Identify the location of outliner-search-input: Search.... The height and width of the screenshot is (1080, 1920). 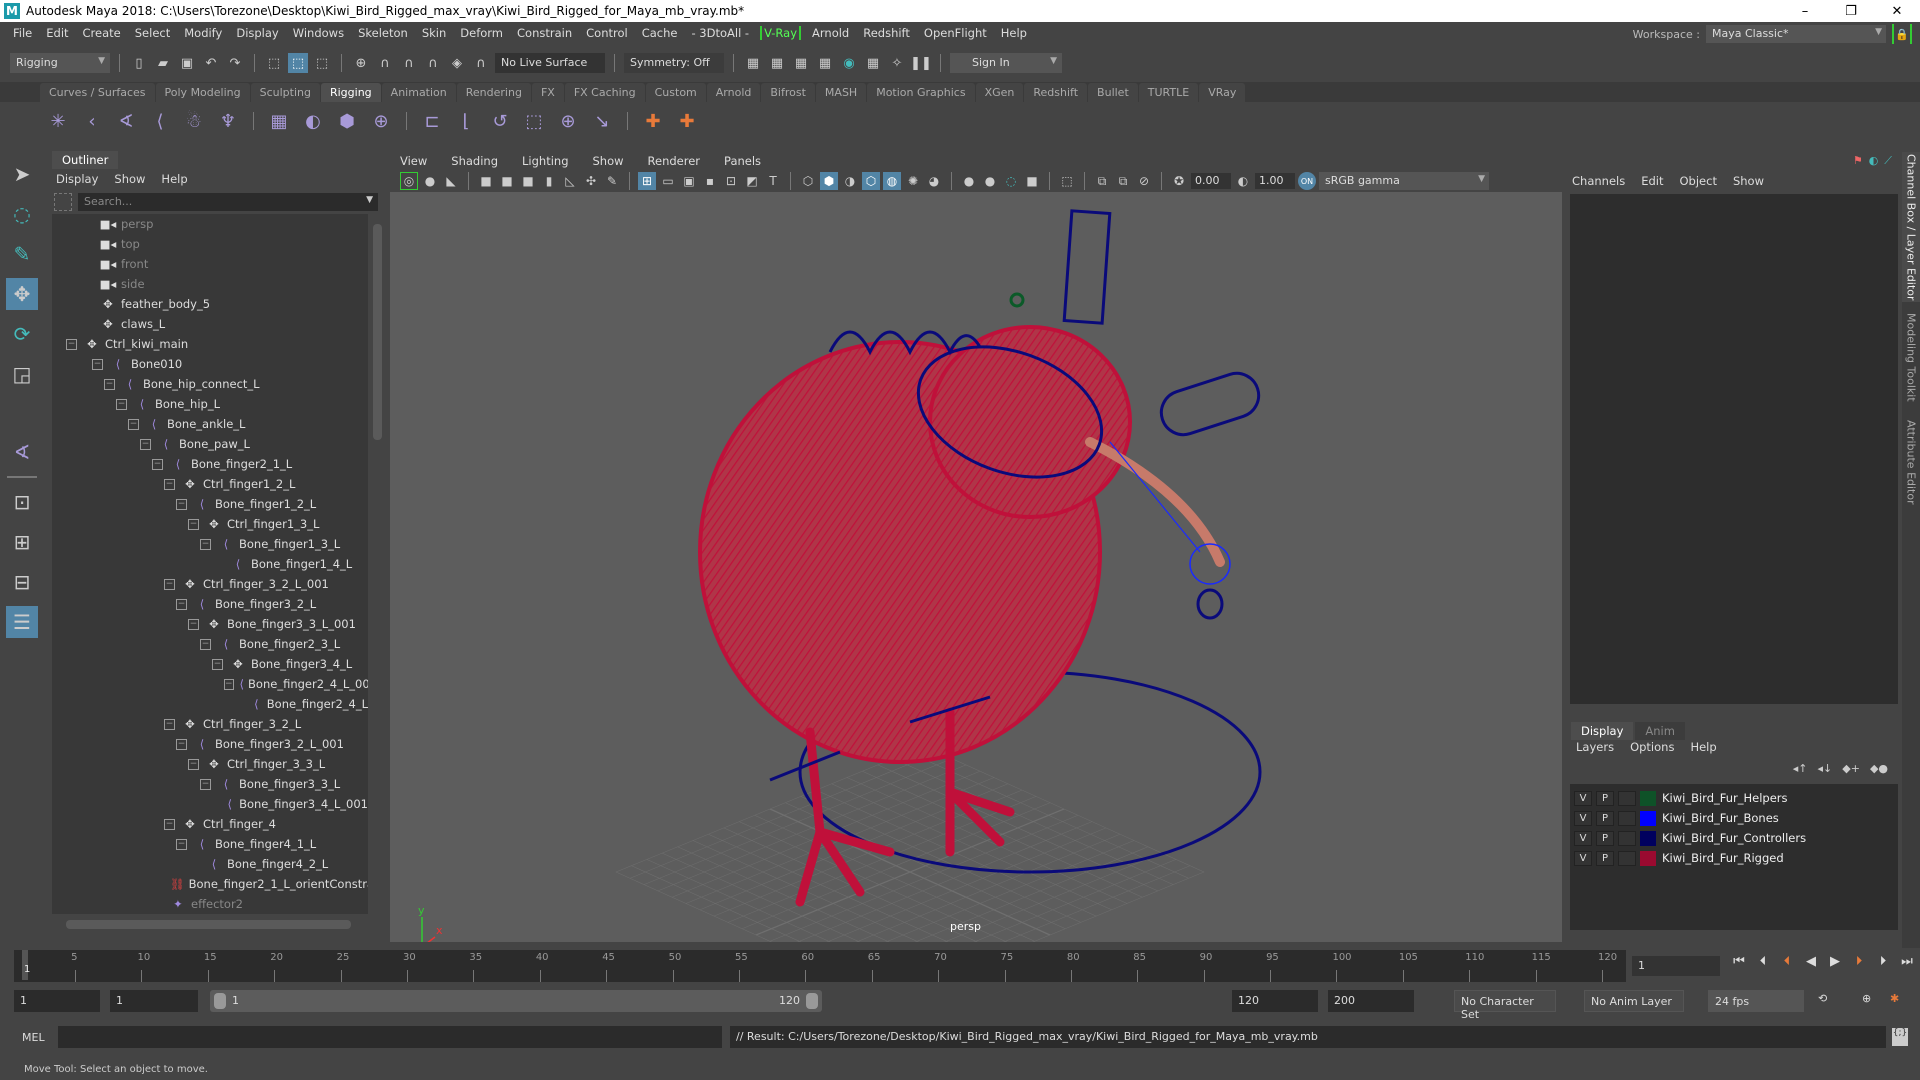
(228, 202).